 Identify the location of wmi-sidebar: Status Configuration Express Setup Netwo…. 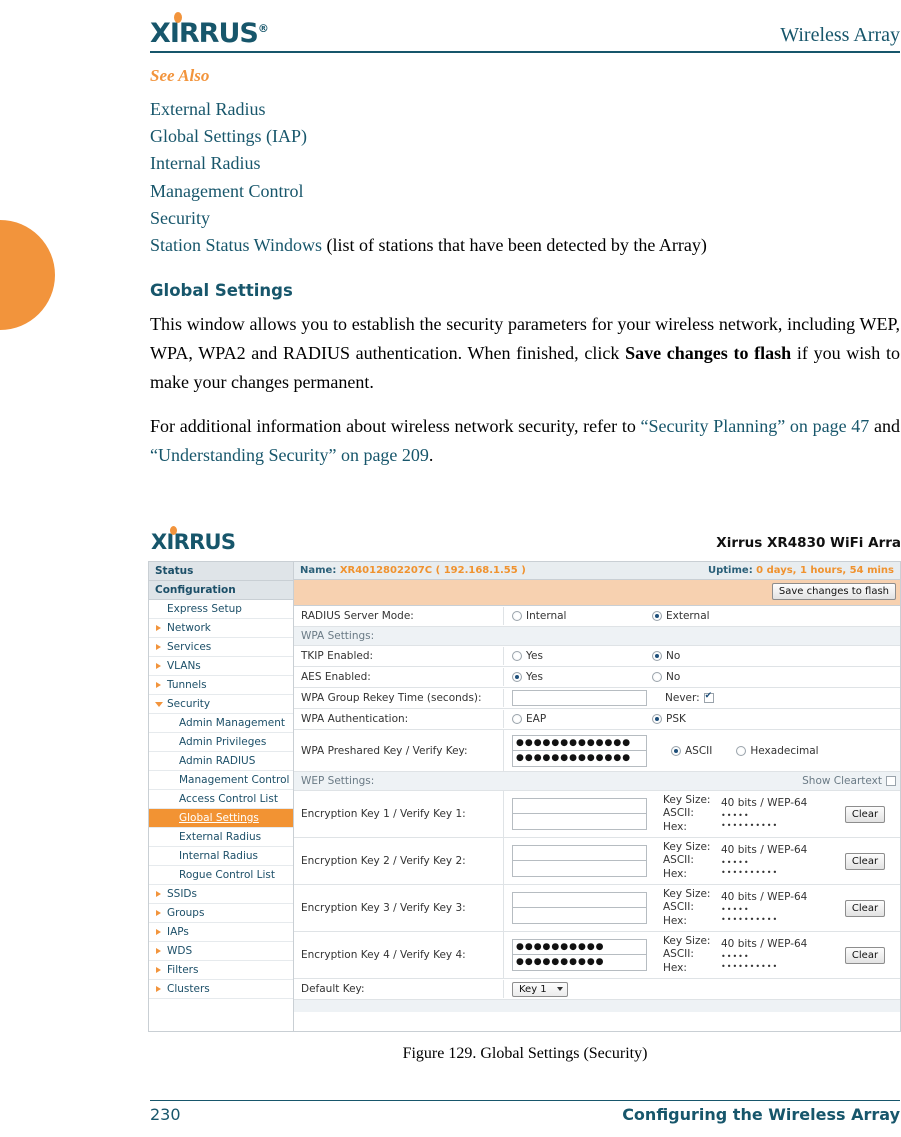
(221, 796).